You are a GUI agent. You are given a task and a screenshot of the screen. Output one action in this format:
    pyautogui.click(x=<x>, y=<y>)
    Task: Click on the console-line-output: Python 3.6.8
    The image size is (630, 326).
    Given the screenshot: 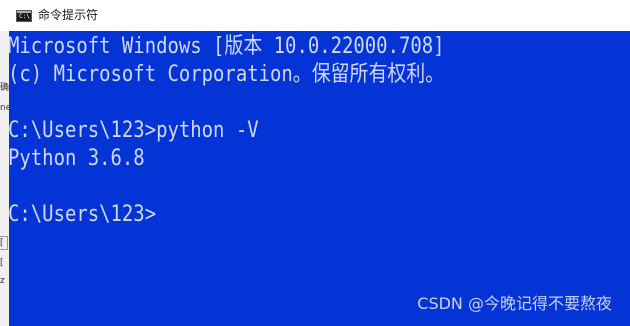 What is the action you would take?
    pyautogui.click(x=77, y=158)
    